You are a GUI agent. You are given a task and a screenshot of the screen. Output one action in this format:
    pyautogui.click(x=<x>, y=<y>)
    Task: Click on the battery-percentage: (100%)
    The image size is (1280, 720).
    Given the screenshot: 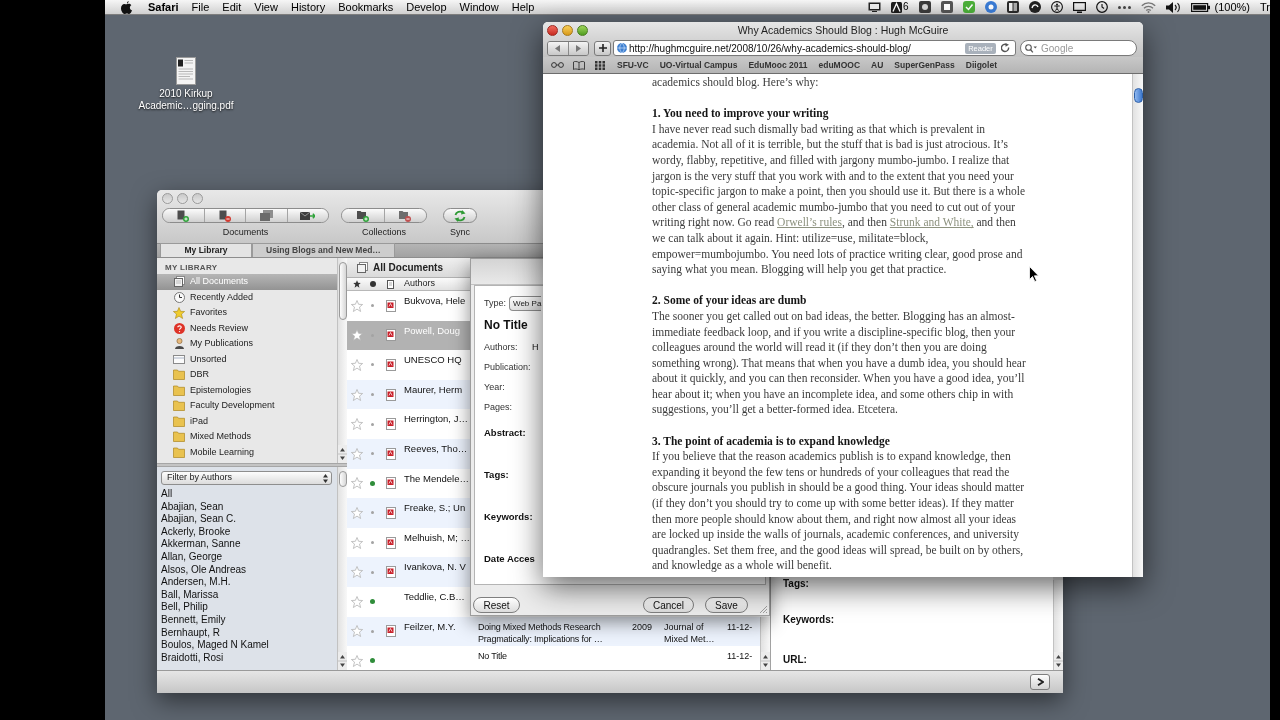 What is the action you would take?
    pyautogui.click(x=1232, y=7)
    